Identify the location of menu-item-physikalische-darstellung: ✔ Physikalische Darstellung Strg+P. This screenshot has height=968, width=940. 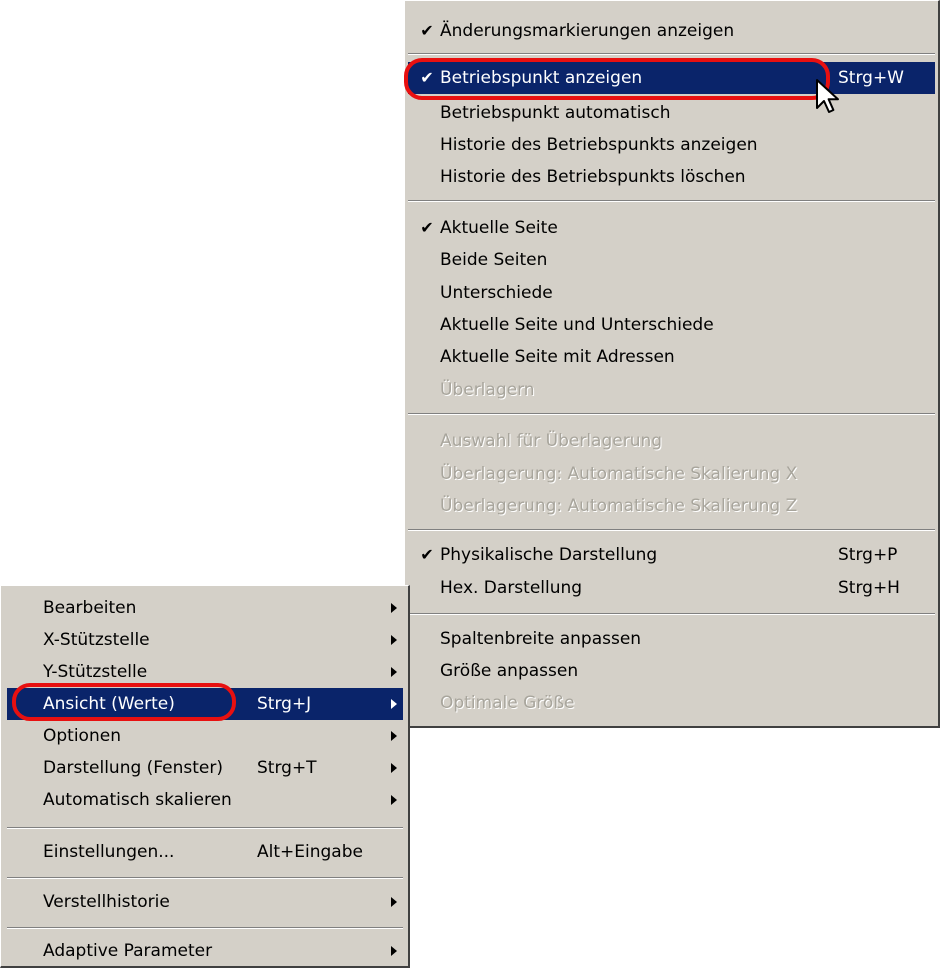
(671, 555).